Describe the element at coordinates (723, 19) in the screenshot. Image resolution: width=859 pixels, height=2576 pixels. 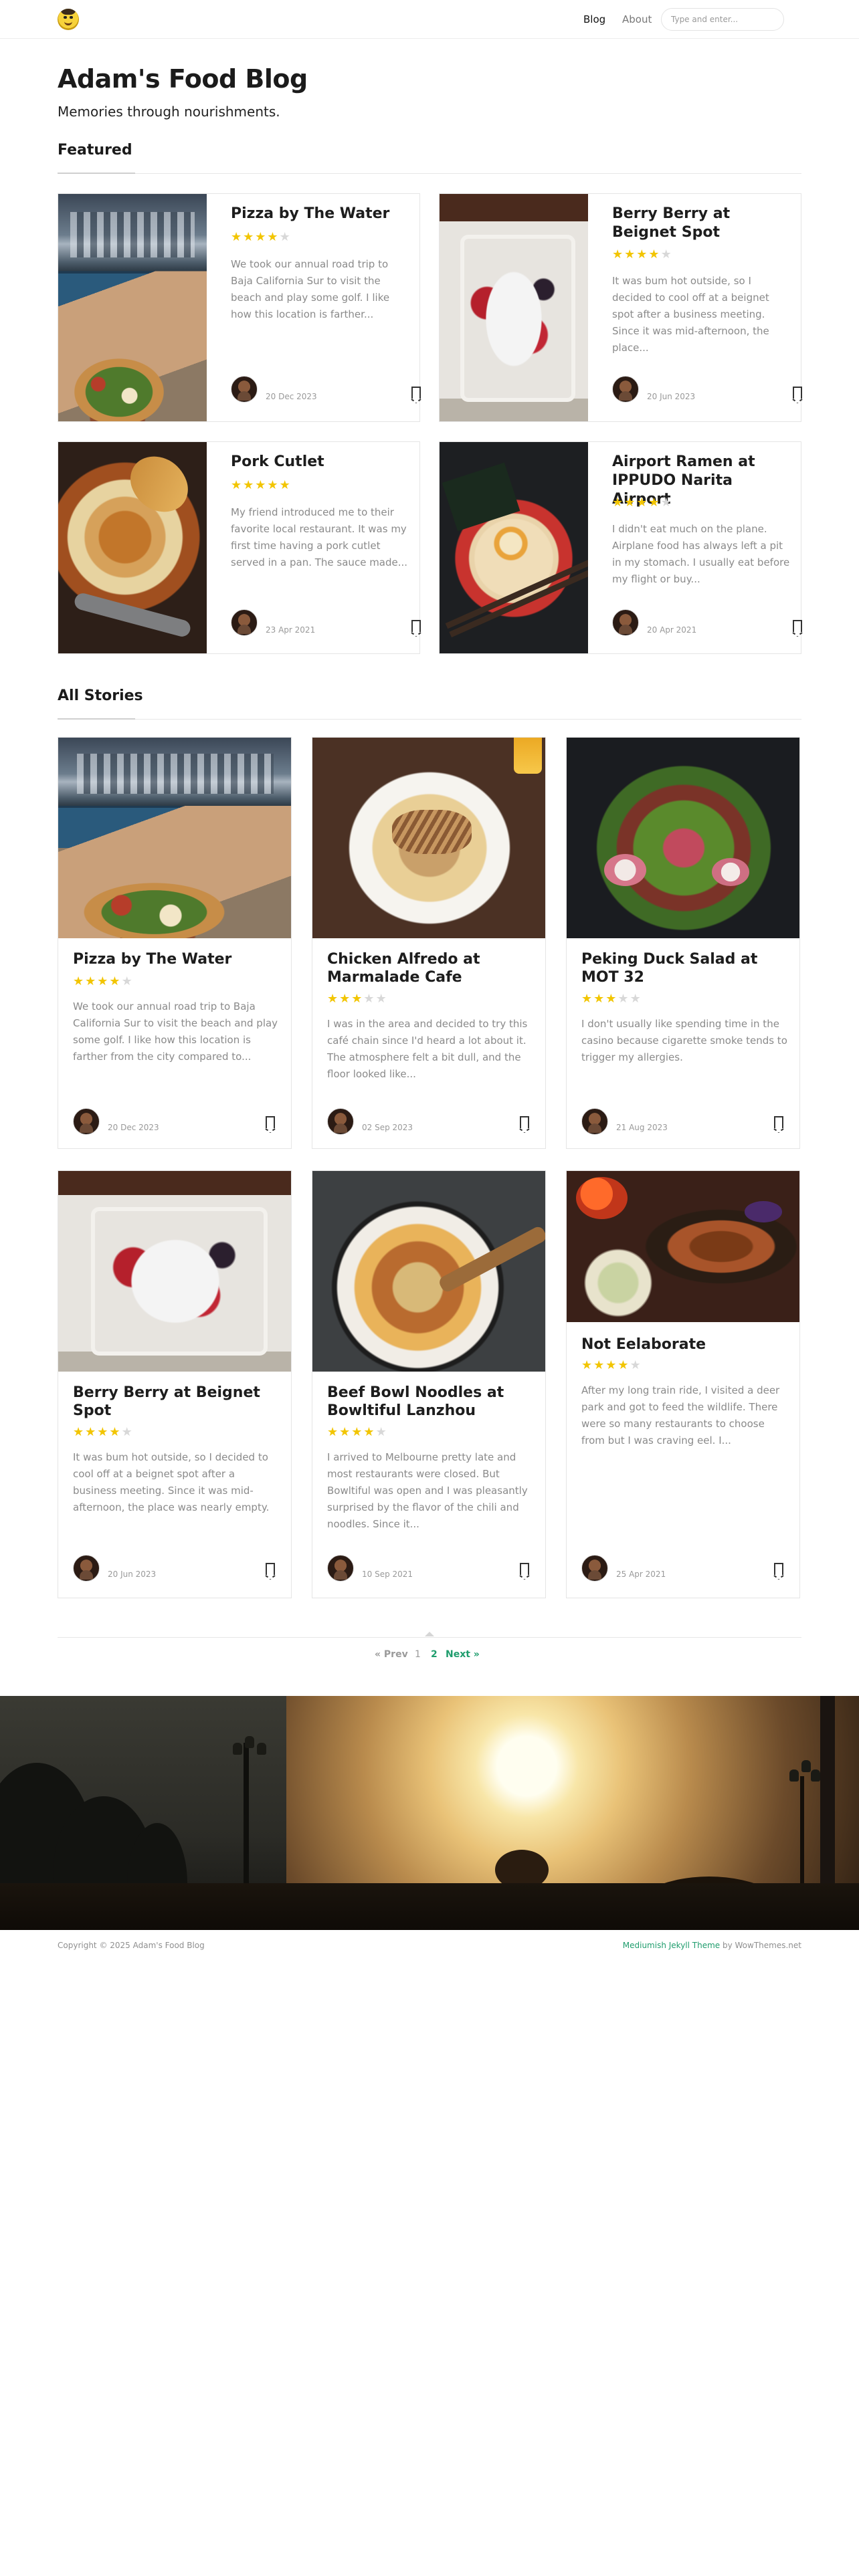
I see `search-input` at that location.